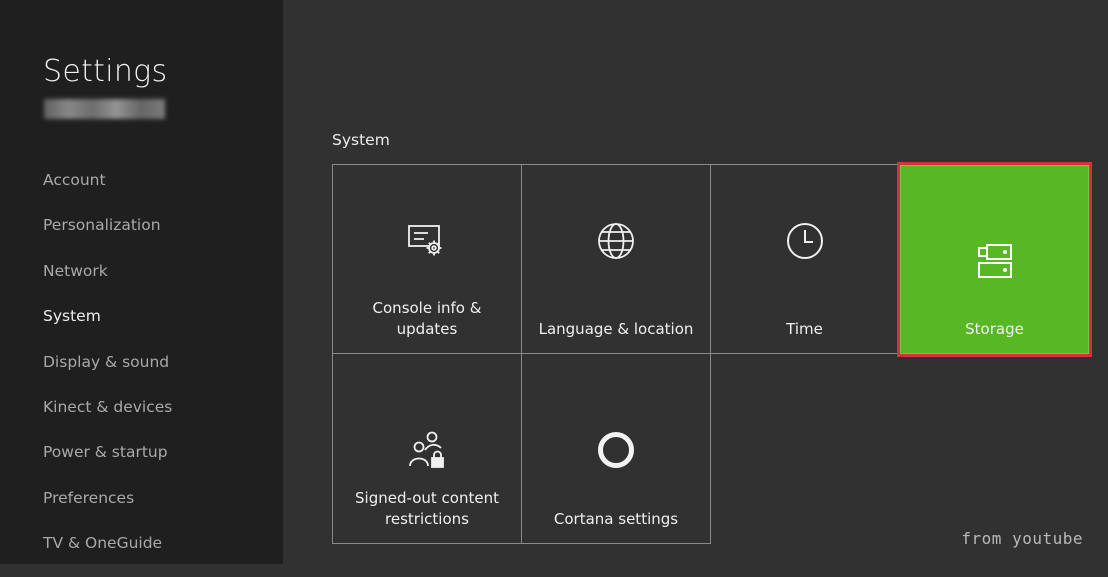 The width and height of the screenshot is (1108, 577). What do you see at coordinates (427, 452) in the screenshot?
I see `people-lock-icon` at bounding box center [427, 452].